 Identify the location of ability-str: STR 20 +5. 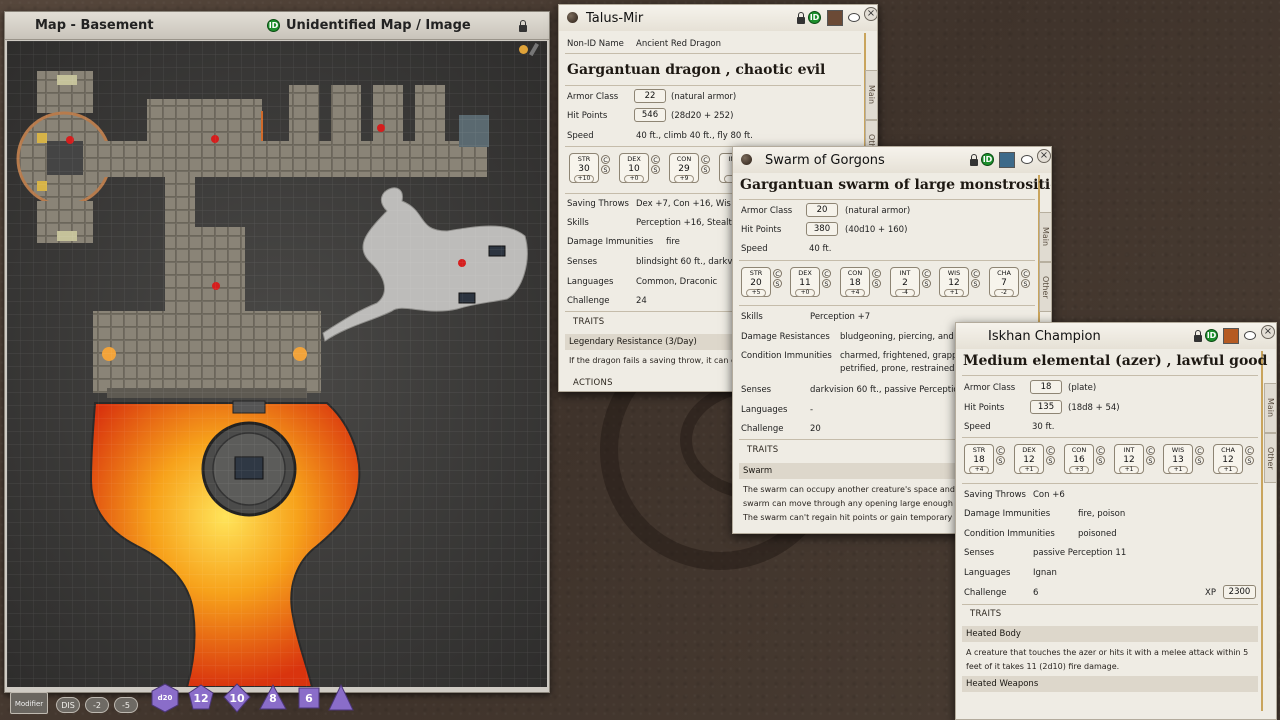
(756, 282).